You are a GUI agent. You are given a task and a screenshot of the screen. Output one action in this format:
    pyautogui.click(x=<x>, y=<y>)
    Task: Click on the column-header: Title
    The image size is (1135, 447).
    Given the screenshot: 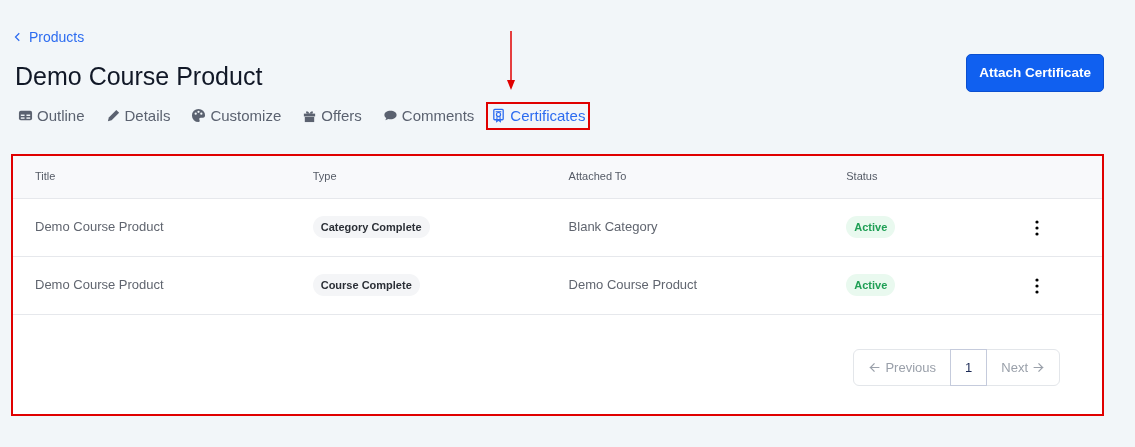 What is the action you would take?
    pyautogui.click(x=152, y=177)
    